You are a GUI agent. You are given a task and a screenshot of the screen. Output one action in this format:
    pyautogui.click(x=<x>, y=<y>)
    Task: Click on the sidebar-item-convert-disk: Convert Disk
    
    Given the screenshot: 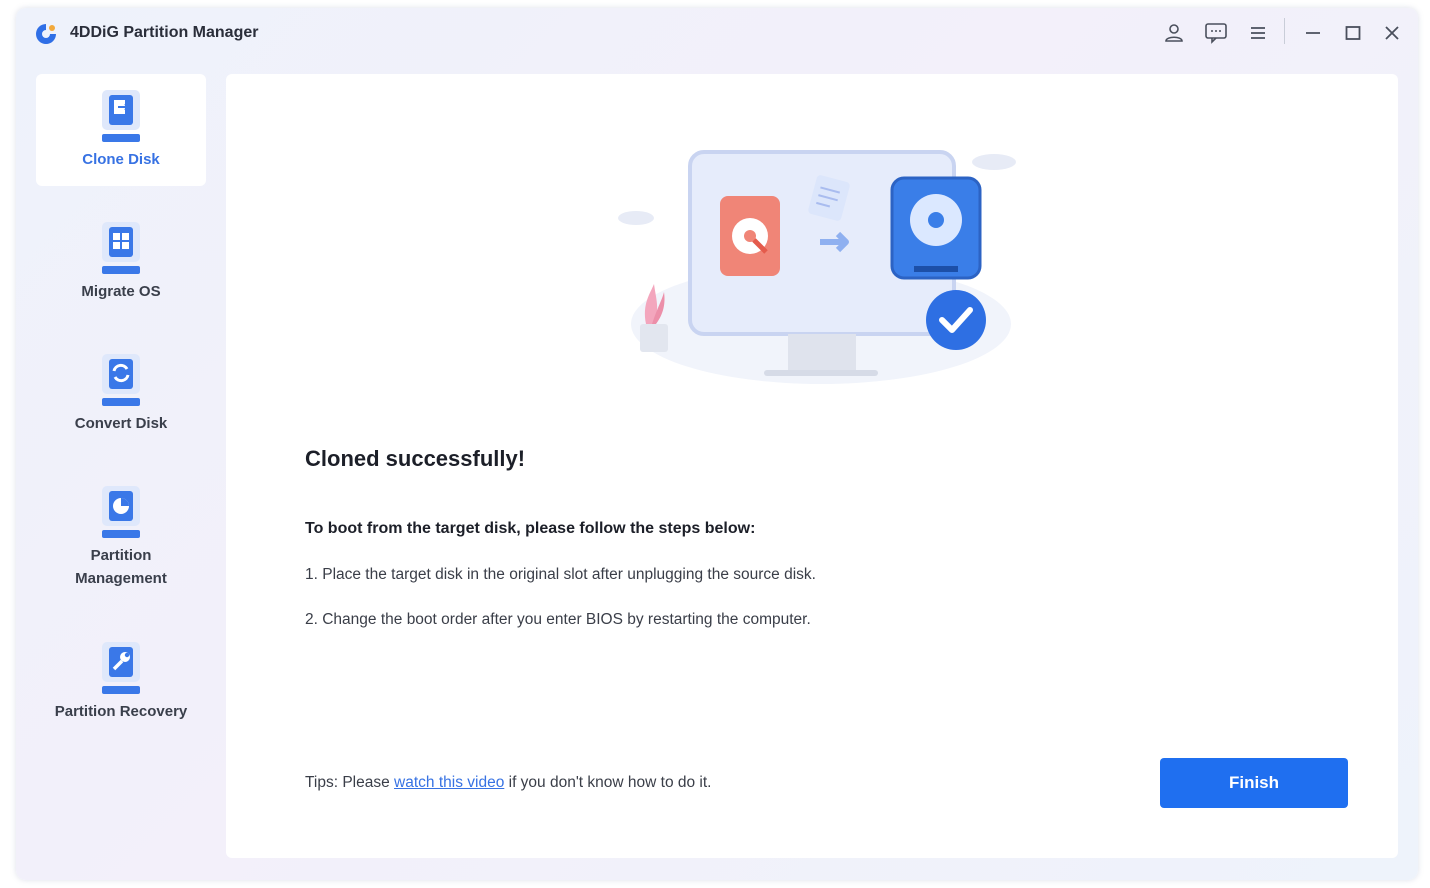 What is the action you would take?
    pyautogui.click(x=121, y=395)
    